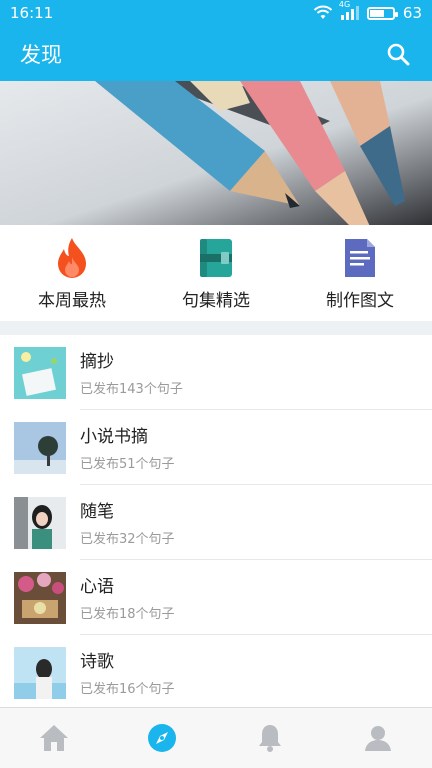 This screenshot has width=432, height=768. Describe the element at coordinates (131, 389) in the screenshot. I see `list-item-subtitle: 已发布143个句子` at that location.